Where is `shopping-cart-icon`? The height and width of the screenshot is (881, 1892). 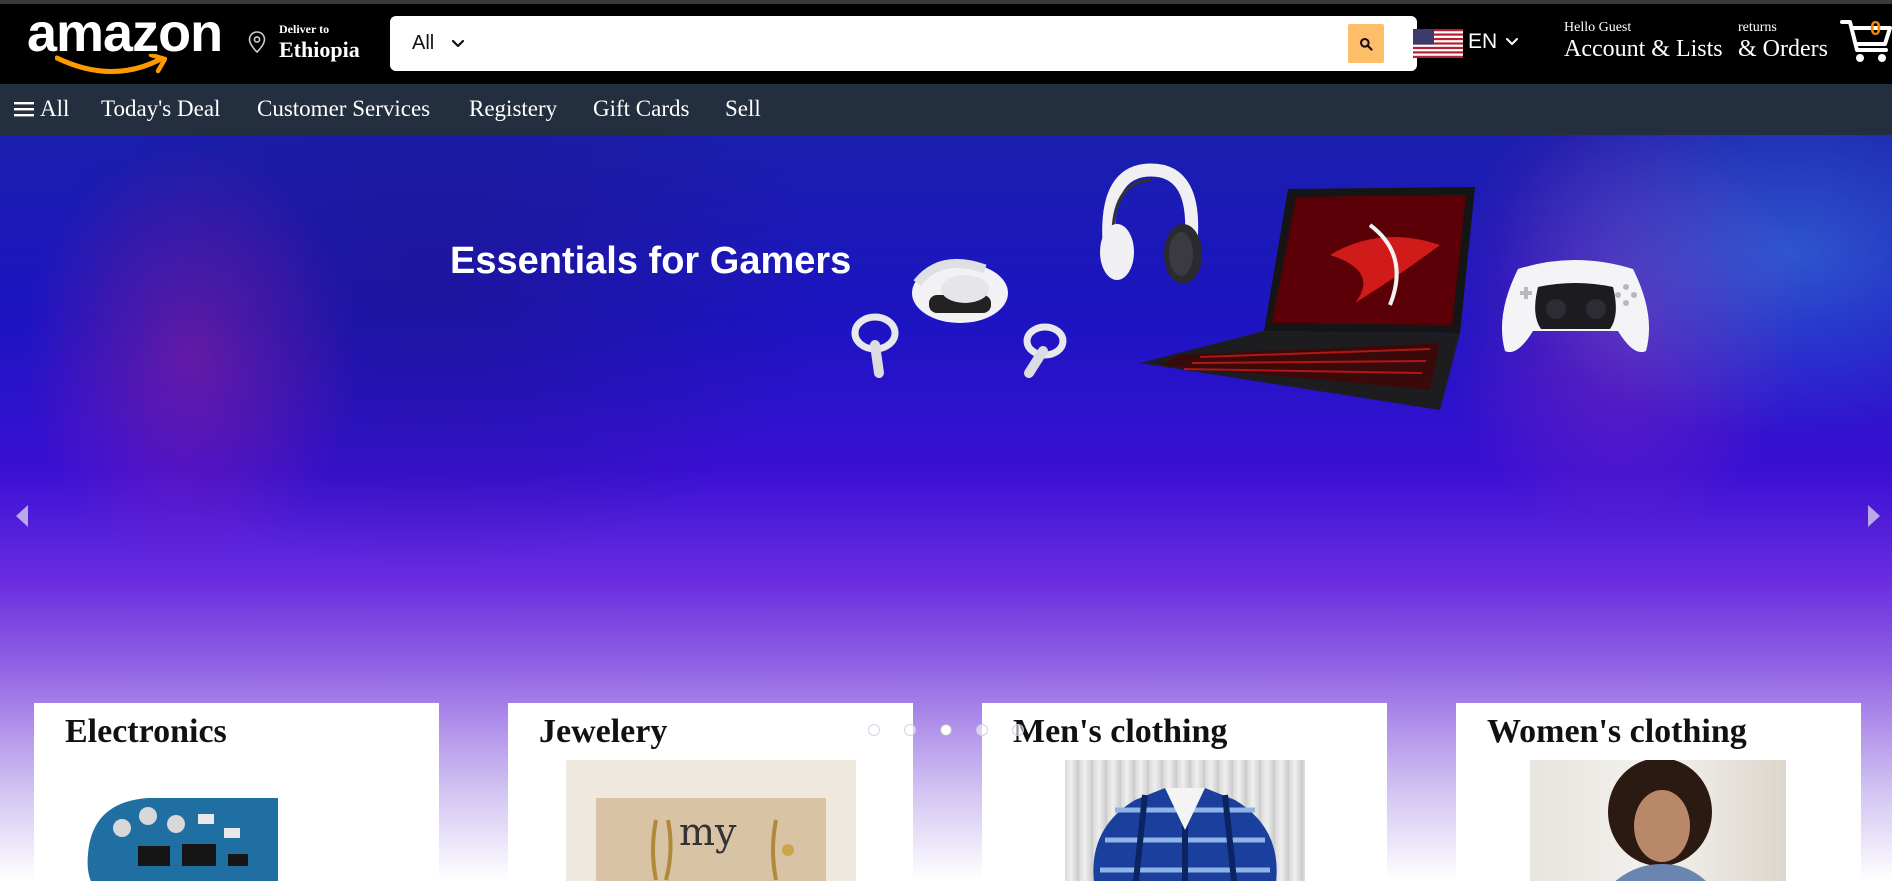
shopping-cart-icon is located at coordinates (1866, 41).